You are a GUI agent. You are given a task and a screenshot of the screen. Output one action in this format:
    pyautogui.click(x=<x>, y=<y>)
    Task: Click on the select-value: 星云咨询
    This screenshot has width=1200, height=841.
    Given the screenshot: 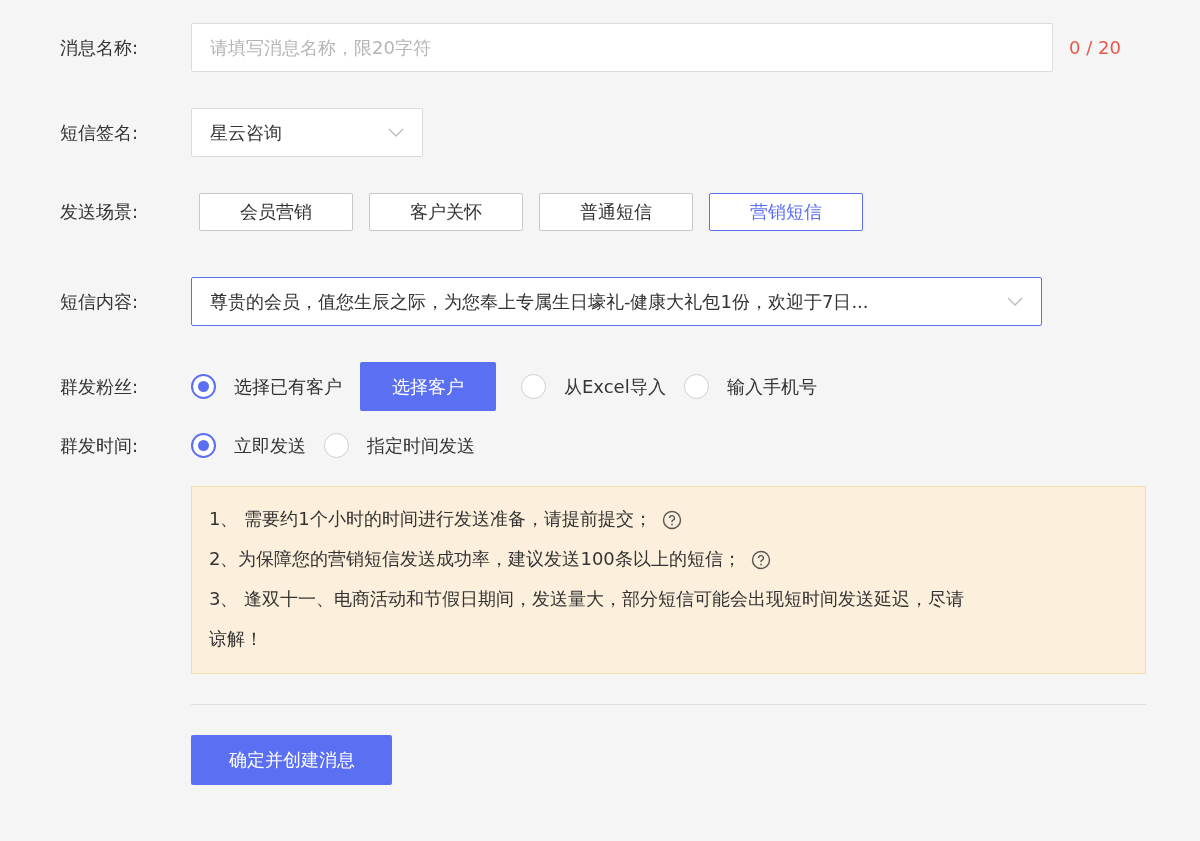 What is the action you would take?
    pyautogui.click(x=246, y=132)
    